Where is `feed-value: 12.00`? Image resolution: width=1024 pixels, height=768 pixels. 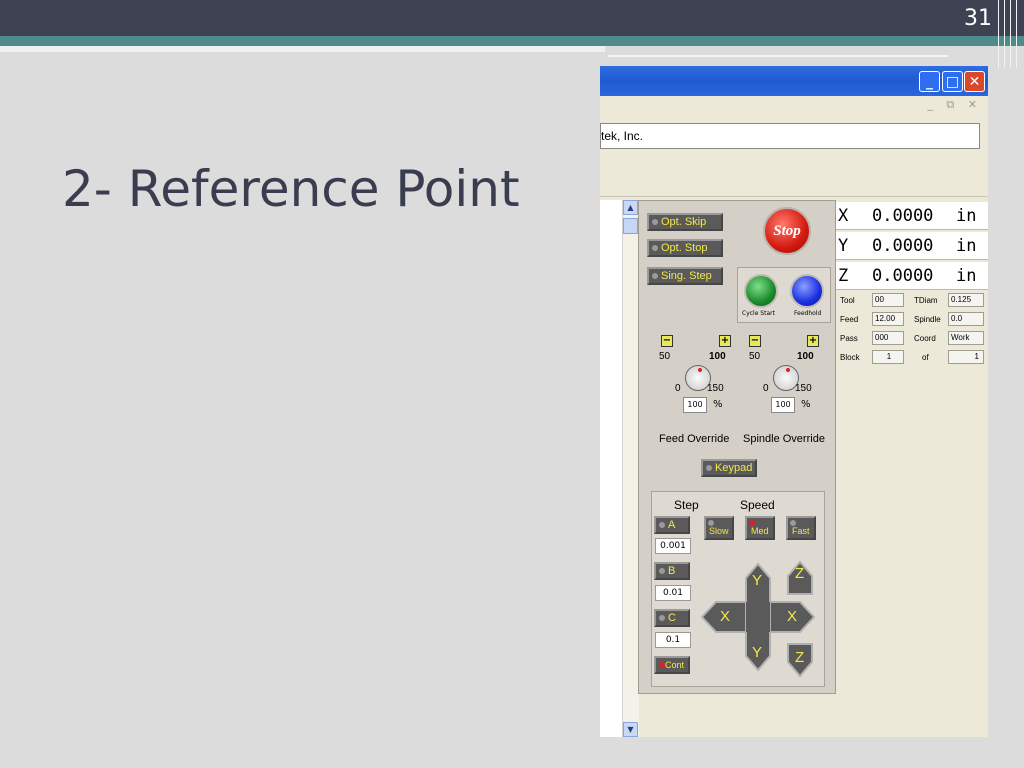 feed-value: 12.00 is located at coordinates (888, 319).